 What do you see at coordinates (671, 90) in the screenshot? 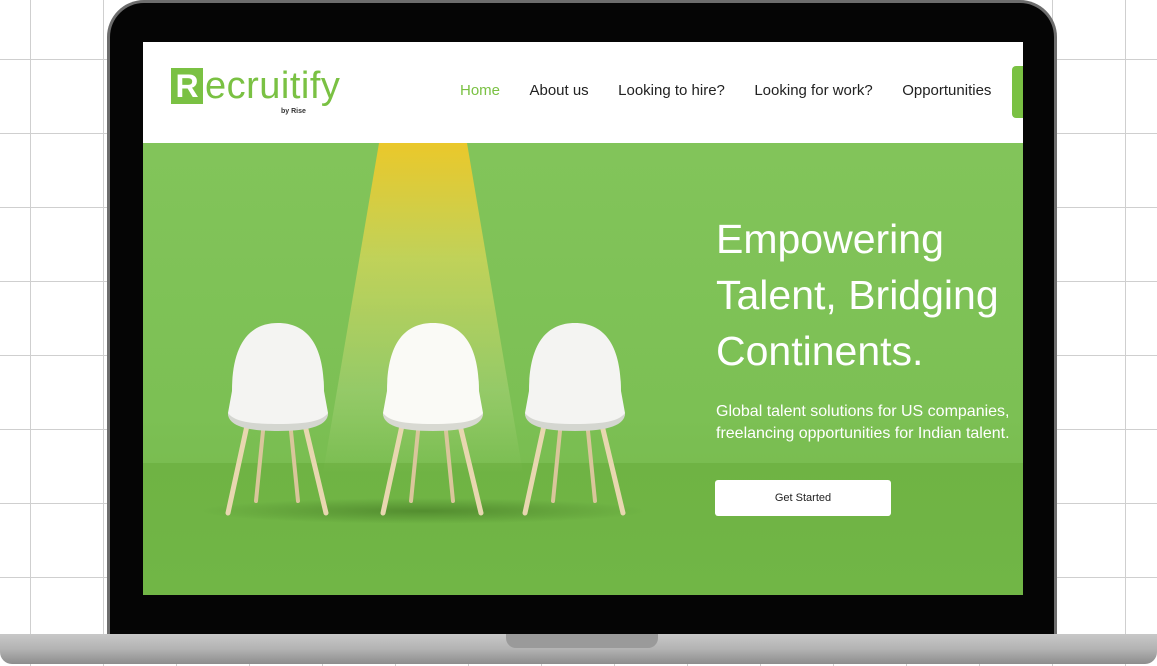
I see `nav-item-looking-to-hire: Looking to hire?` at bounding box center [671, 90].